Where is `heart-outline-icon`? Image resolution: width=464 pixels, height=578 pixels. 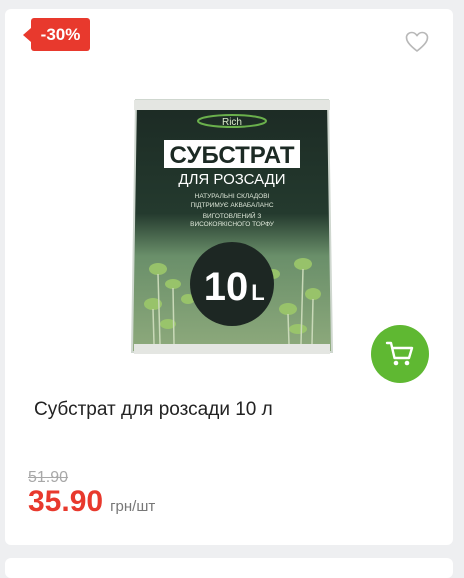
heart-outline-icon is located at coordinates (417, 41).